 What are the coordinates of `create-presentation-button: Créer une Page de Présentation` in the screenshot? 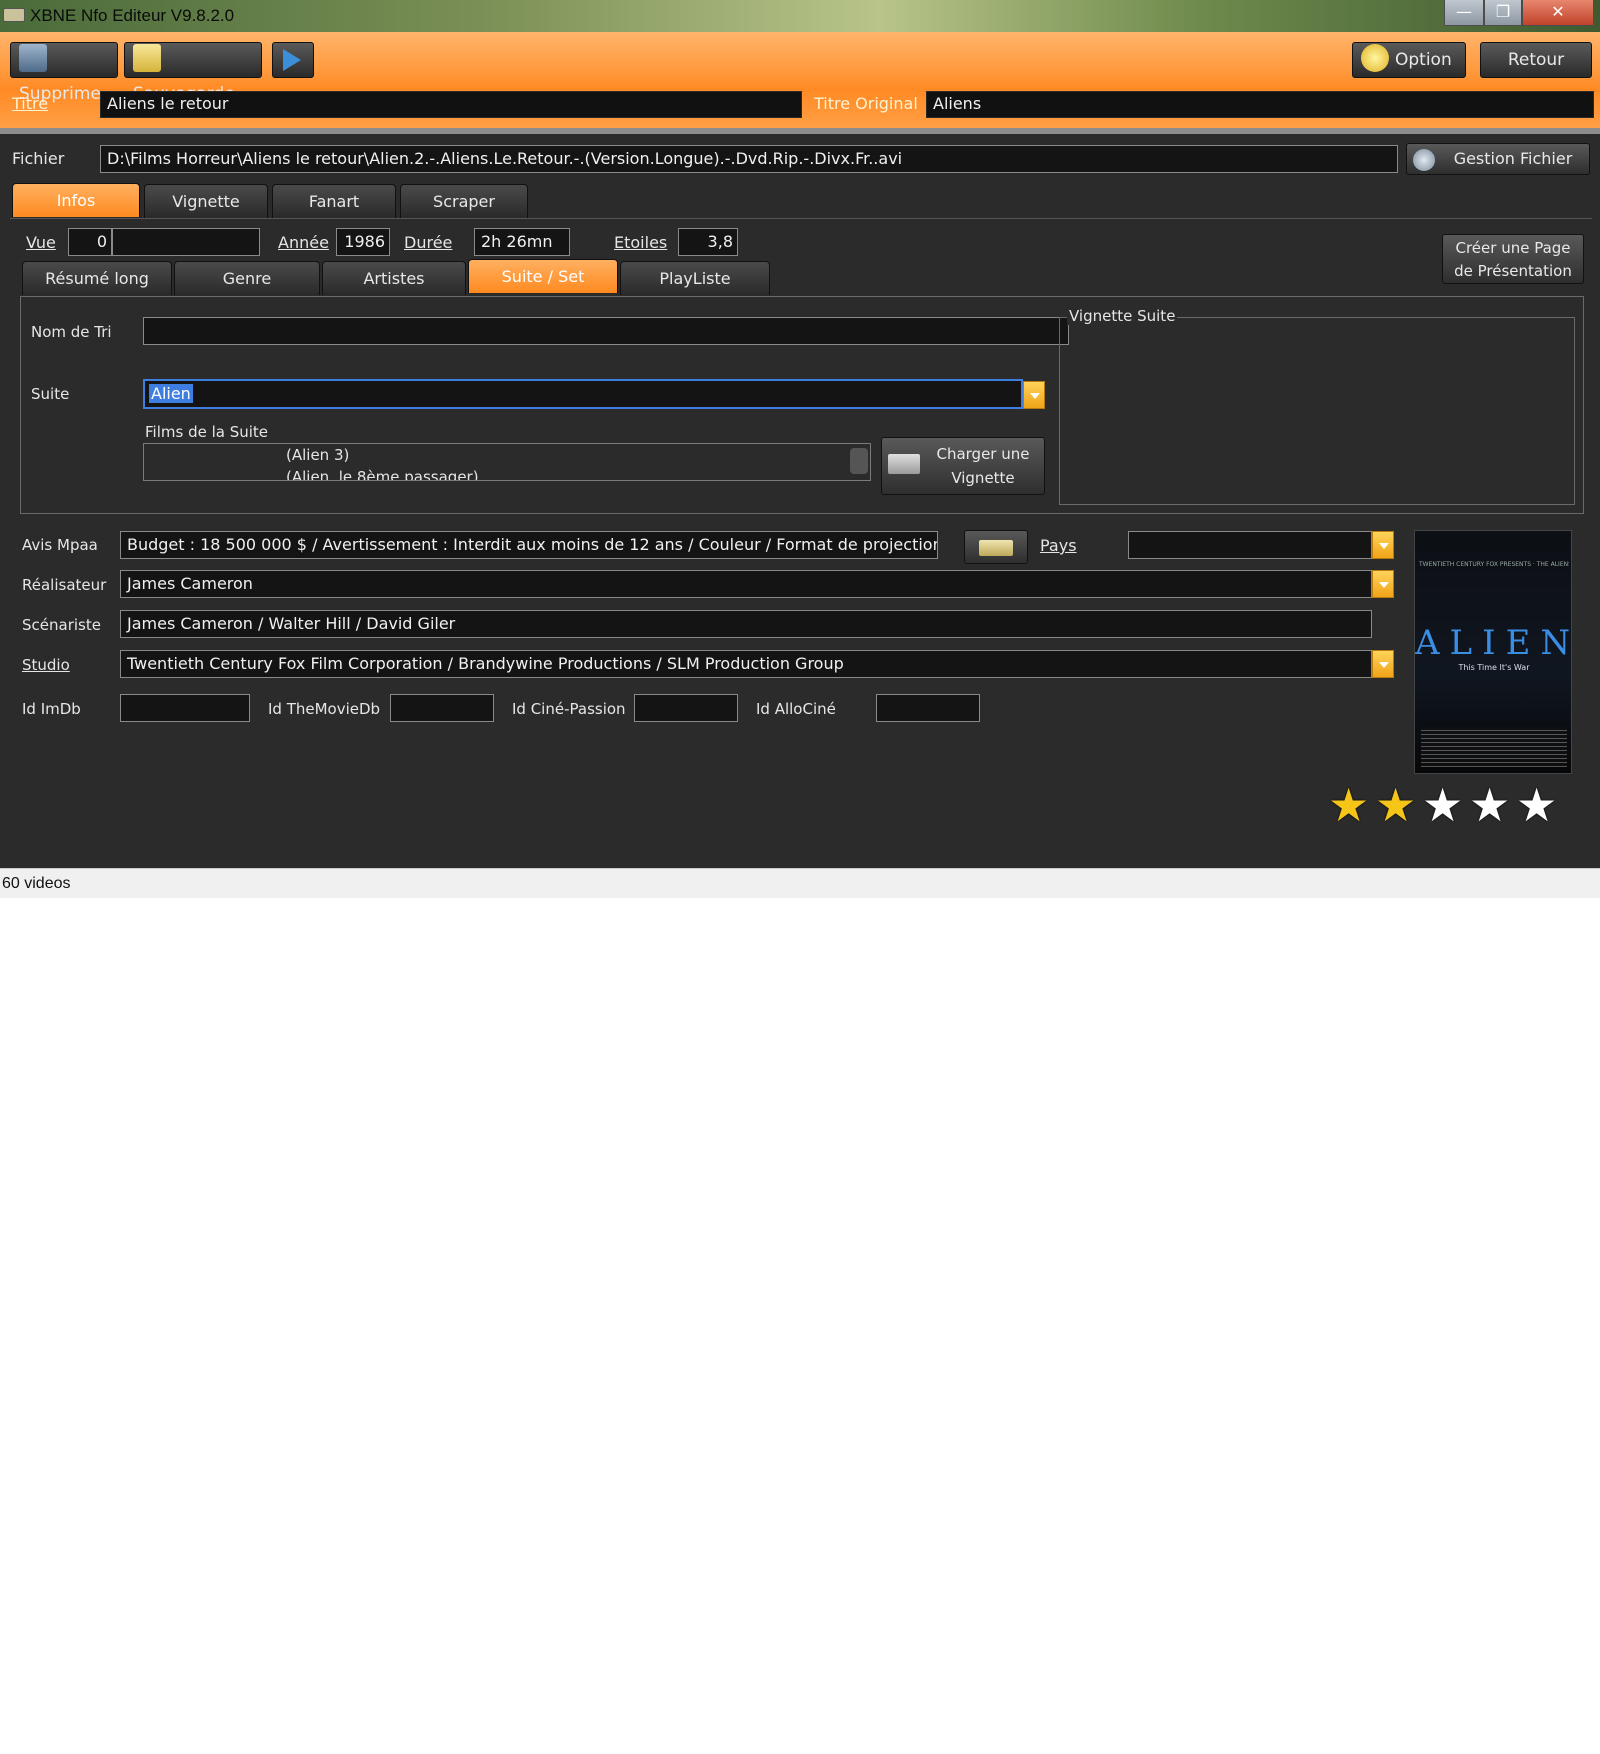 It's located at (1513, 259).